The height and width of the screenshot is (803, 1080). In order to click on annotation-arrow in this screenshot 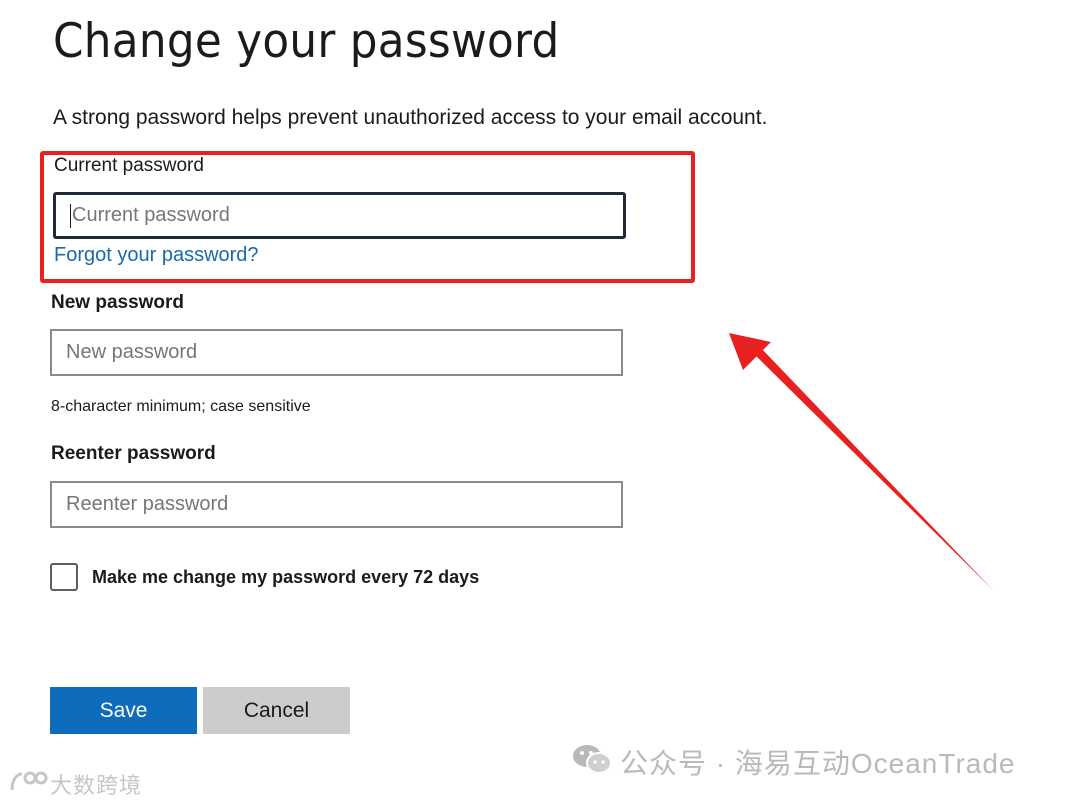, I will do `click(861, 461)`.